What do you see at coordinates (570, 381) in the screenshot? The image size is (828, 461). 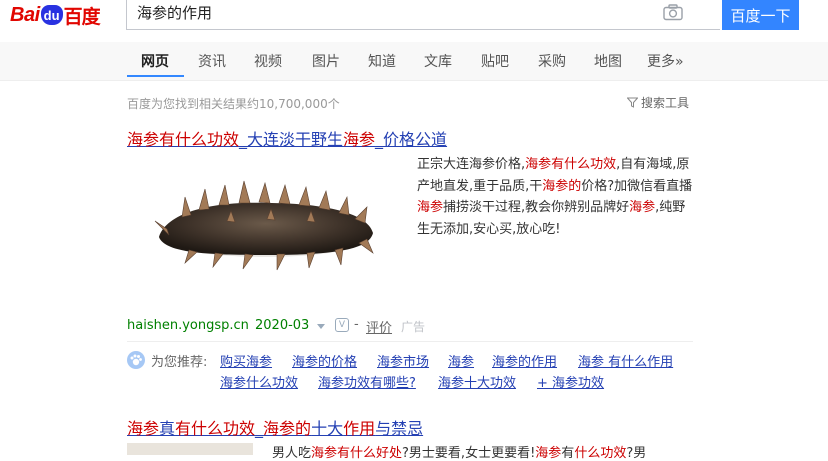 I see `recommend-link: + 海参功效` at bounding box center [570, 381].